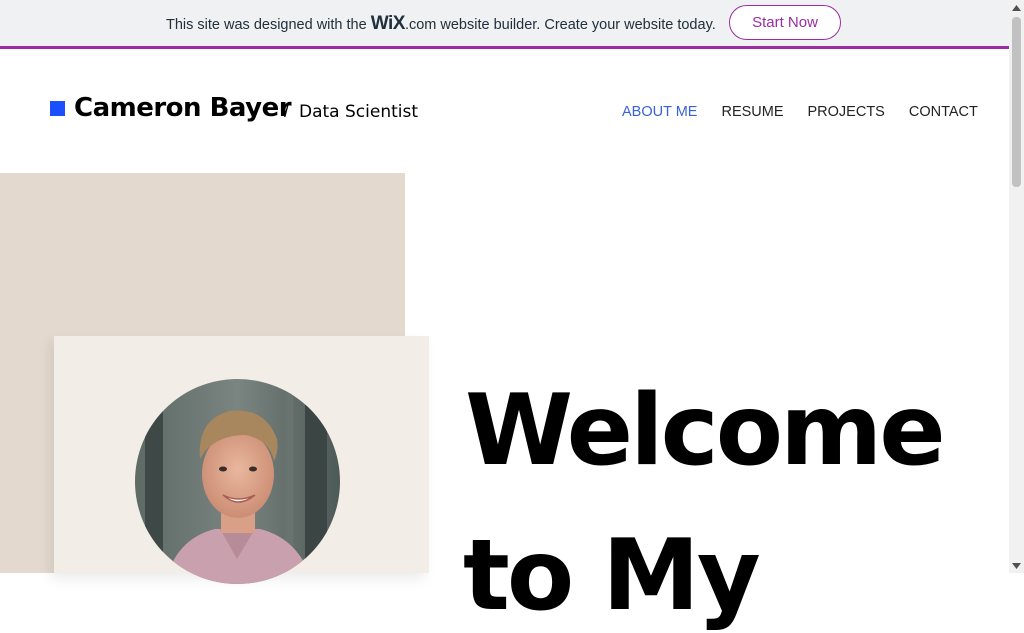 The width and height of the screenshot is (1024, 633). Describe the element at coordinates (57, 108) in the screenshot. I see `brand-square-icon` at that location.